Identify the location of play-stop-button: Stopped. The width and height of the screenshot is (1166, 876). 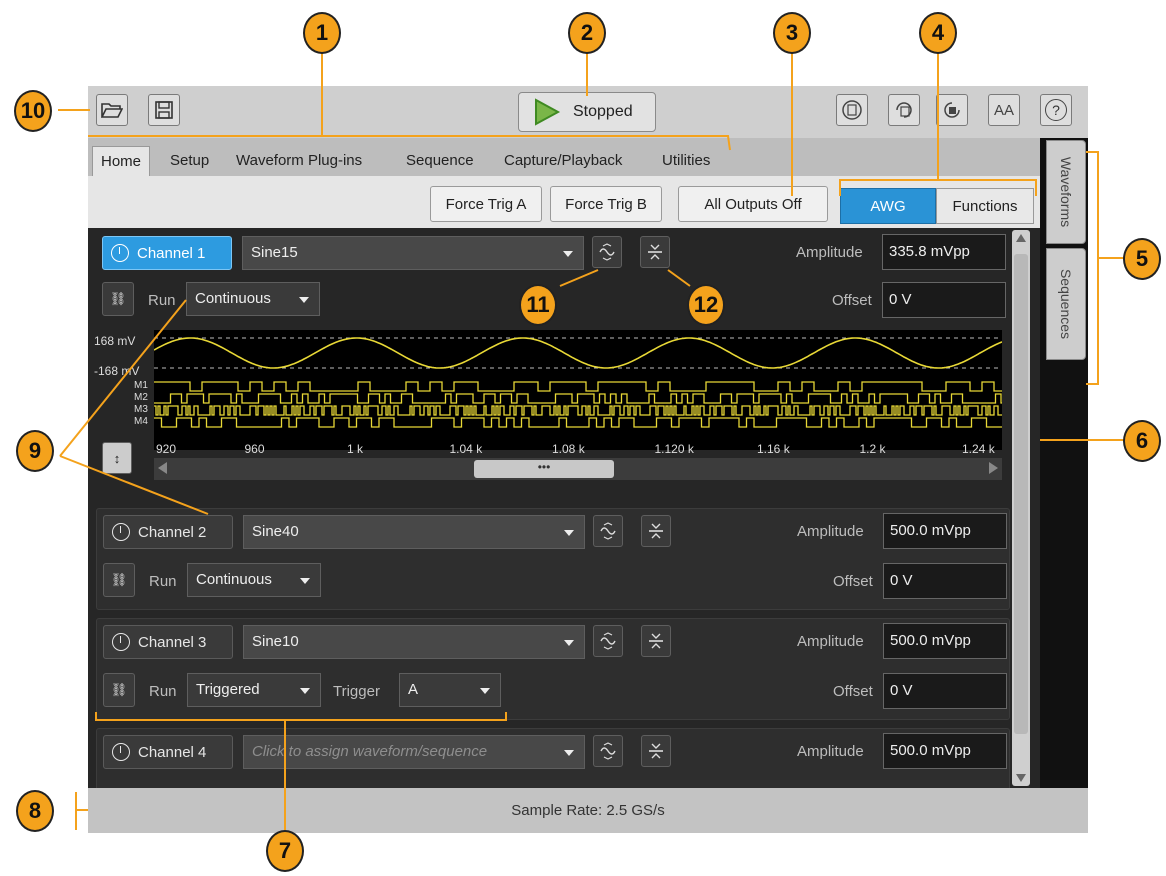
(587, 112).